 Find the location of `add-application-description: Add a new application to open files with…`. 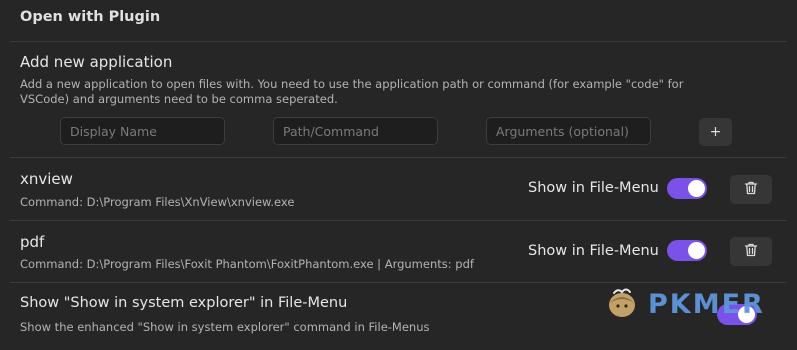

add-application-description: Add a new application to open files with… is located at coordinates (352, 91).